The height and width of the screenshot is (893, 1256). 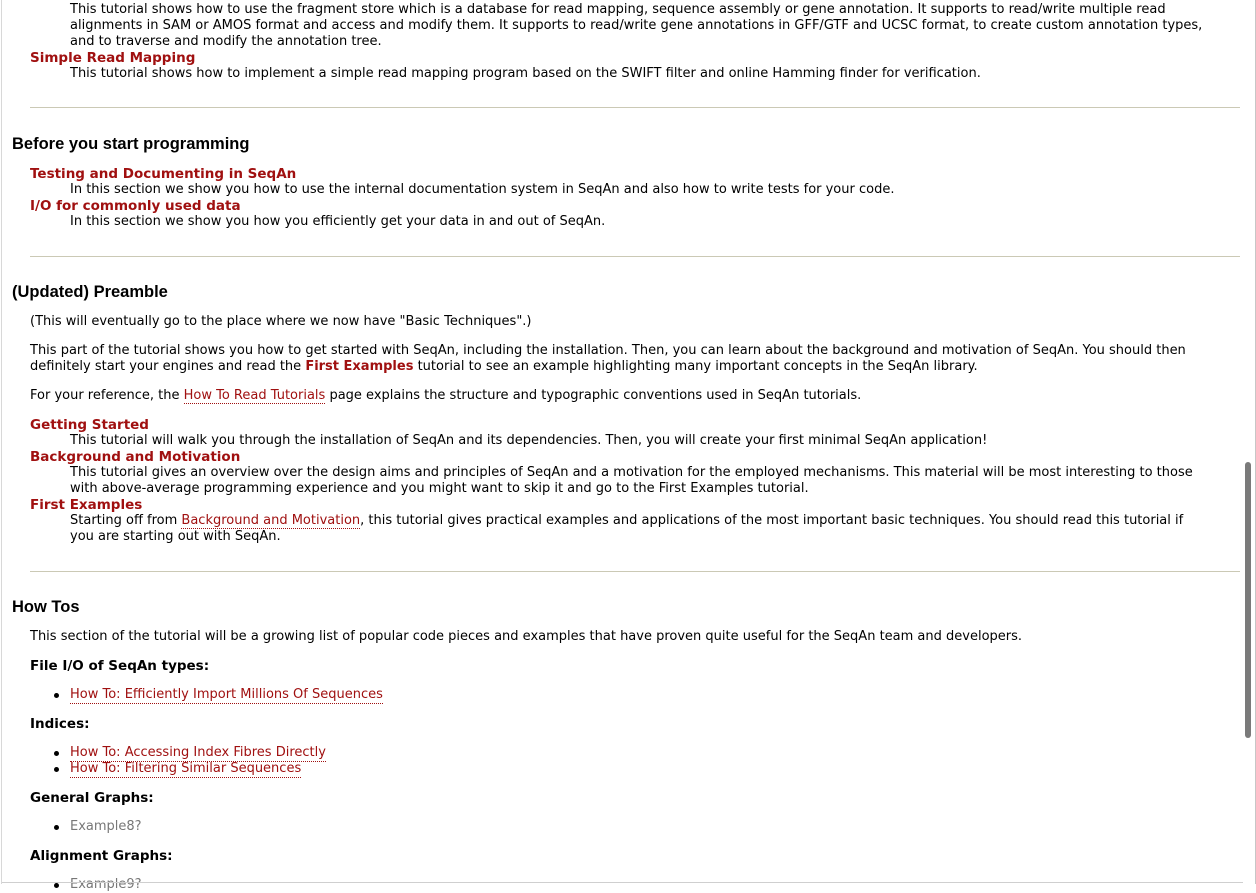 I want to click on getting-started-link: Getting Started, so click(x=89, y=425).